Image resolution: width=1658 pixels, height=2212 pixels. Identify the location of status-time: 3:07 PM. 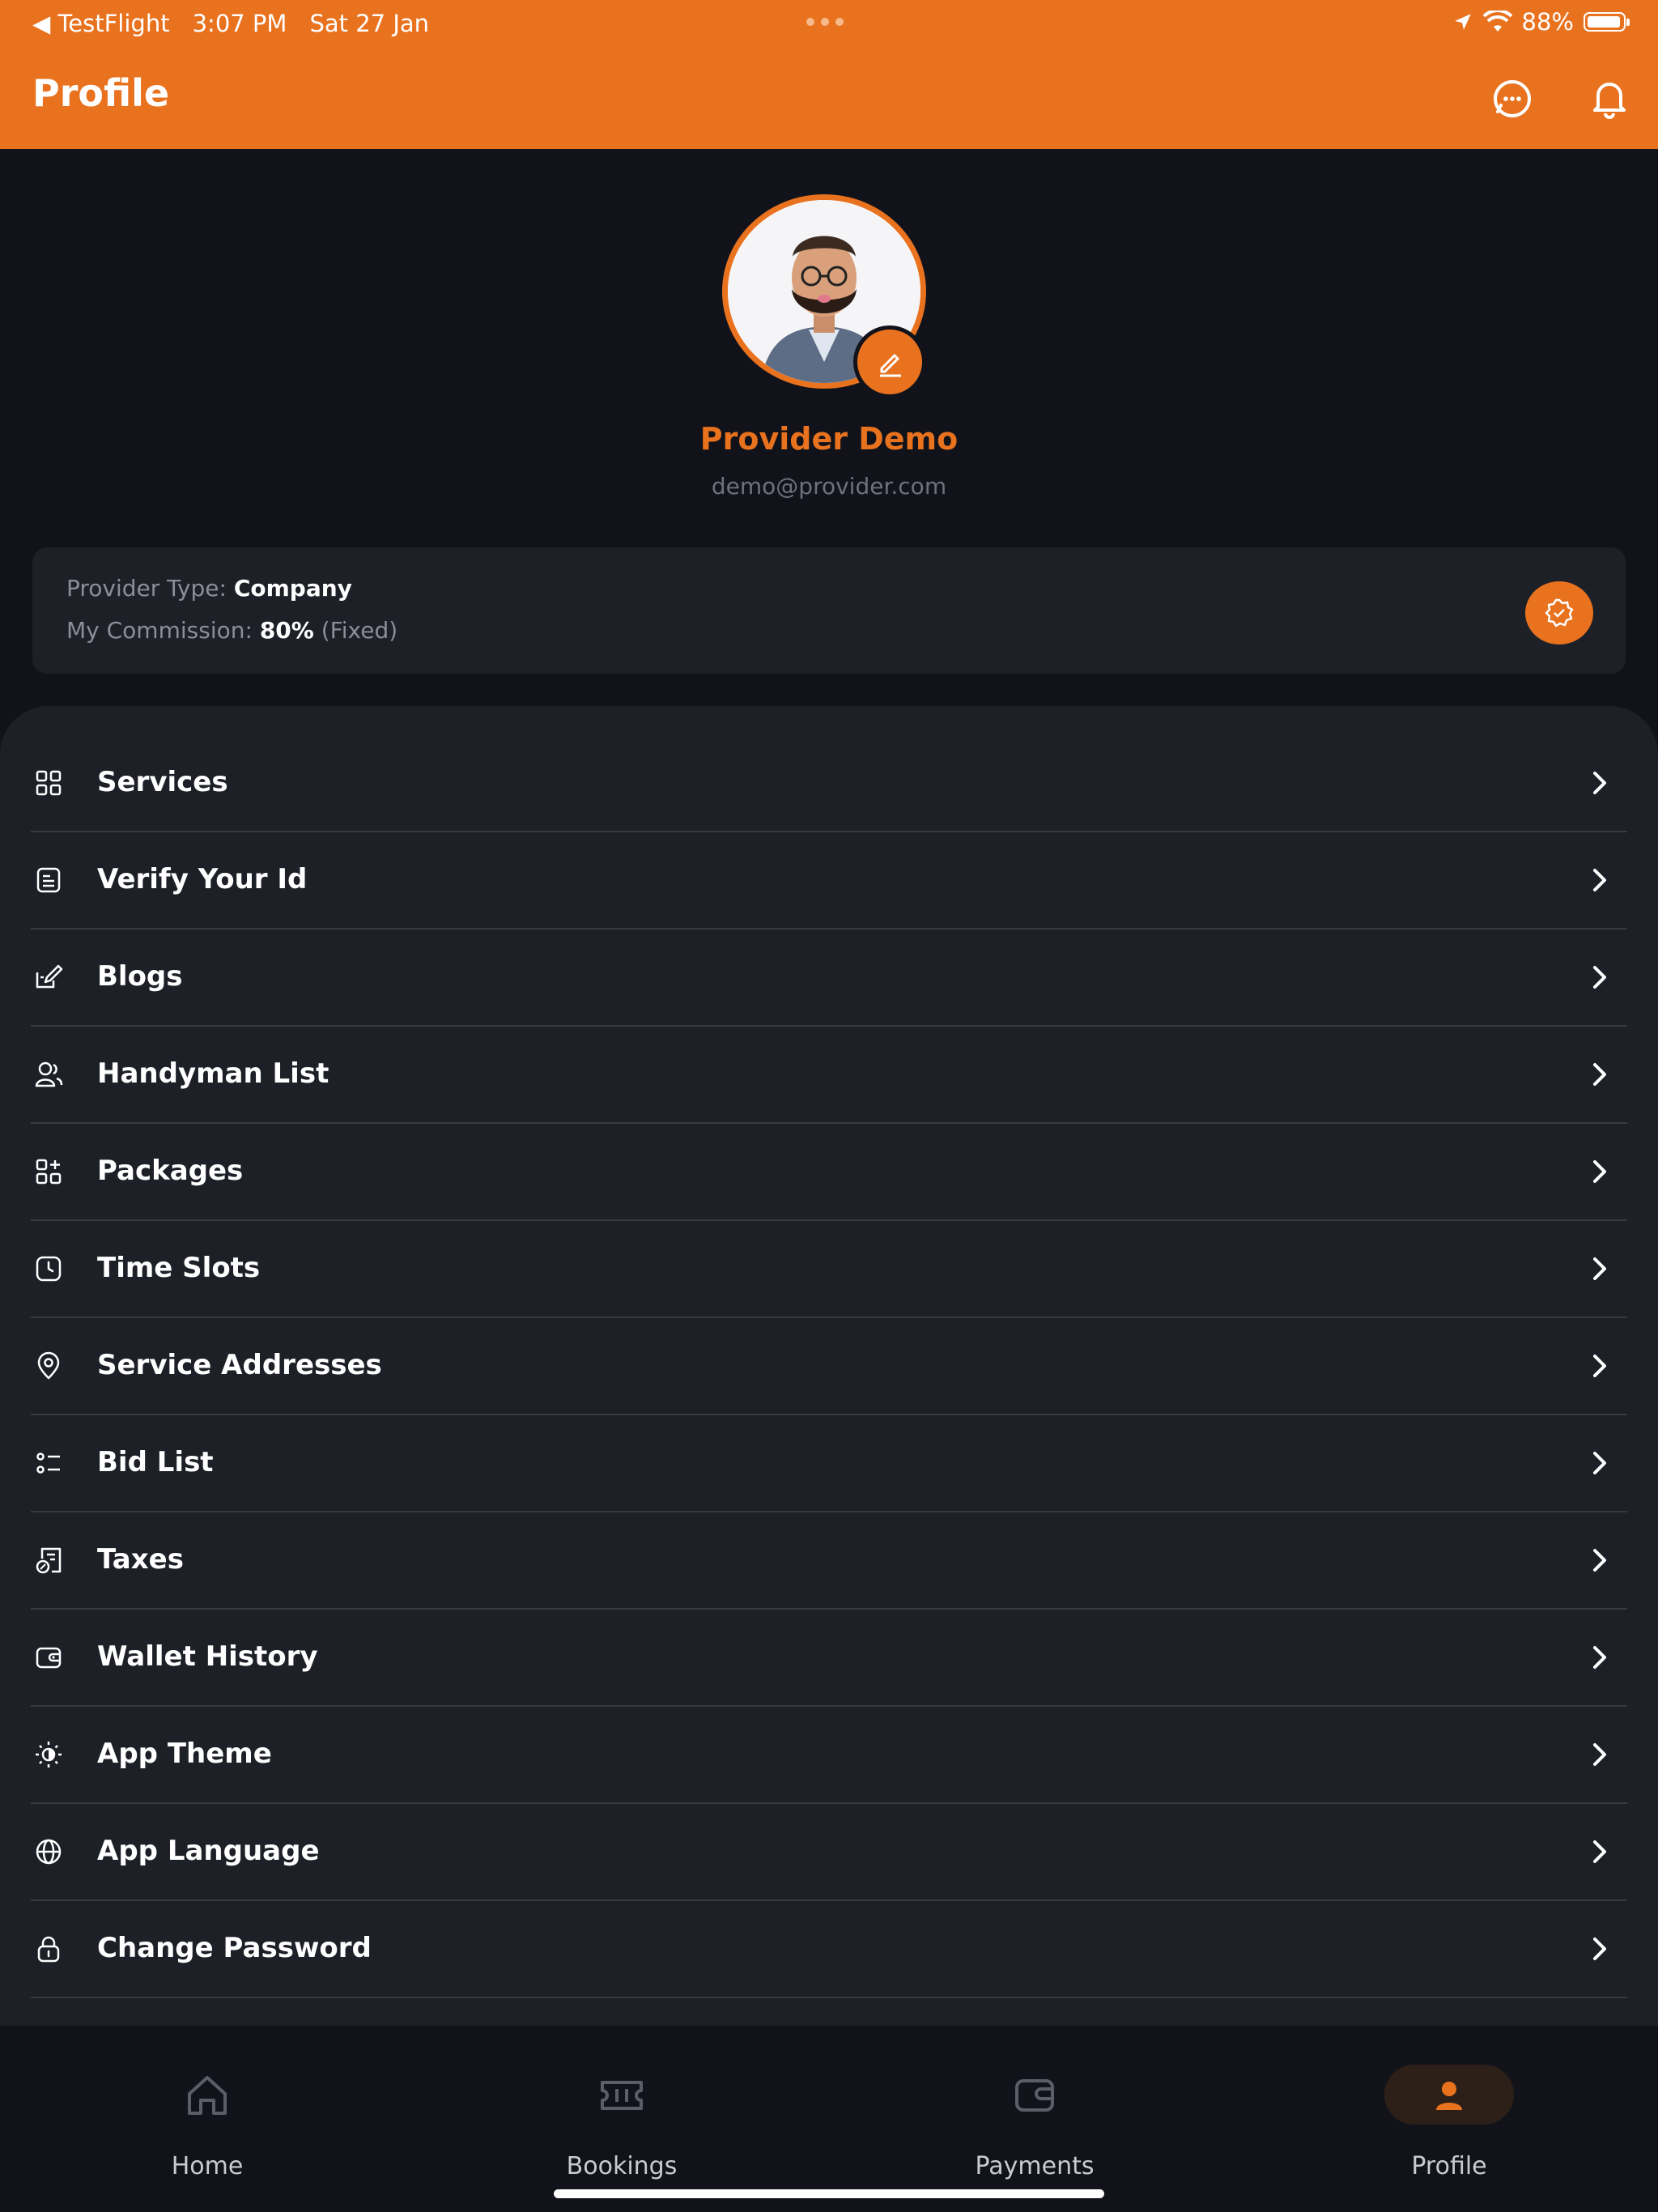
(239, 24).